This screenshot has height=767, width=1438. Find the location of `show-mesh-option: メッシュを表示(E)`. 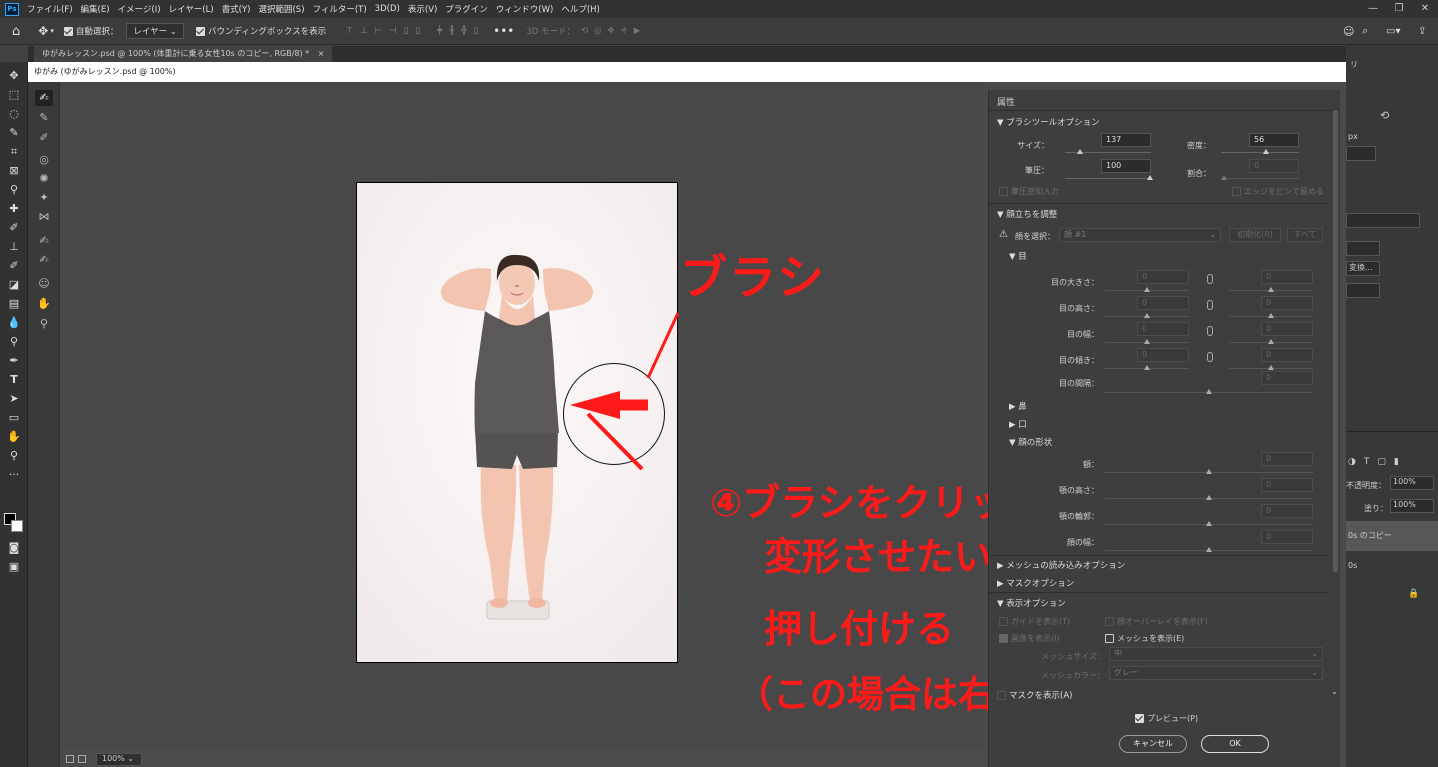

show-mesh-option: メッシュを表示(E) is located at coordinates (1144, 638).